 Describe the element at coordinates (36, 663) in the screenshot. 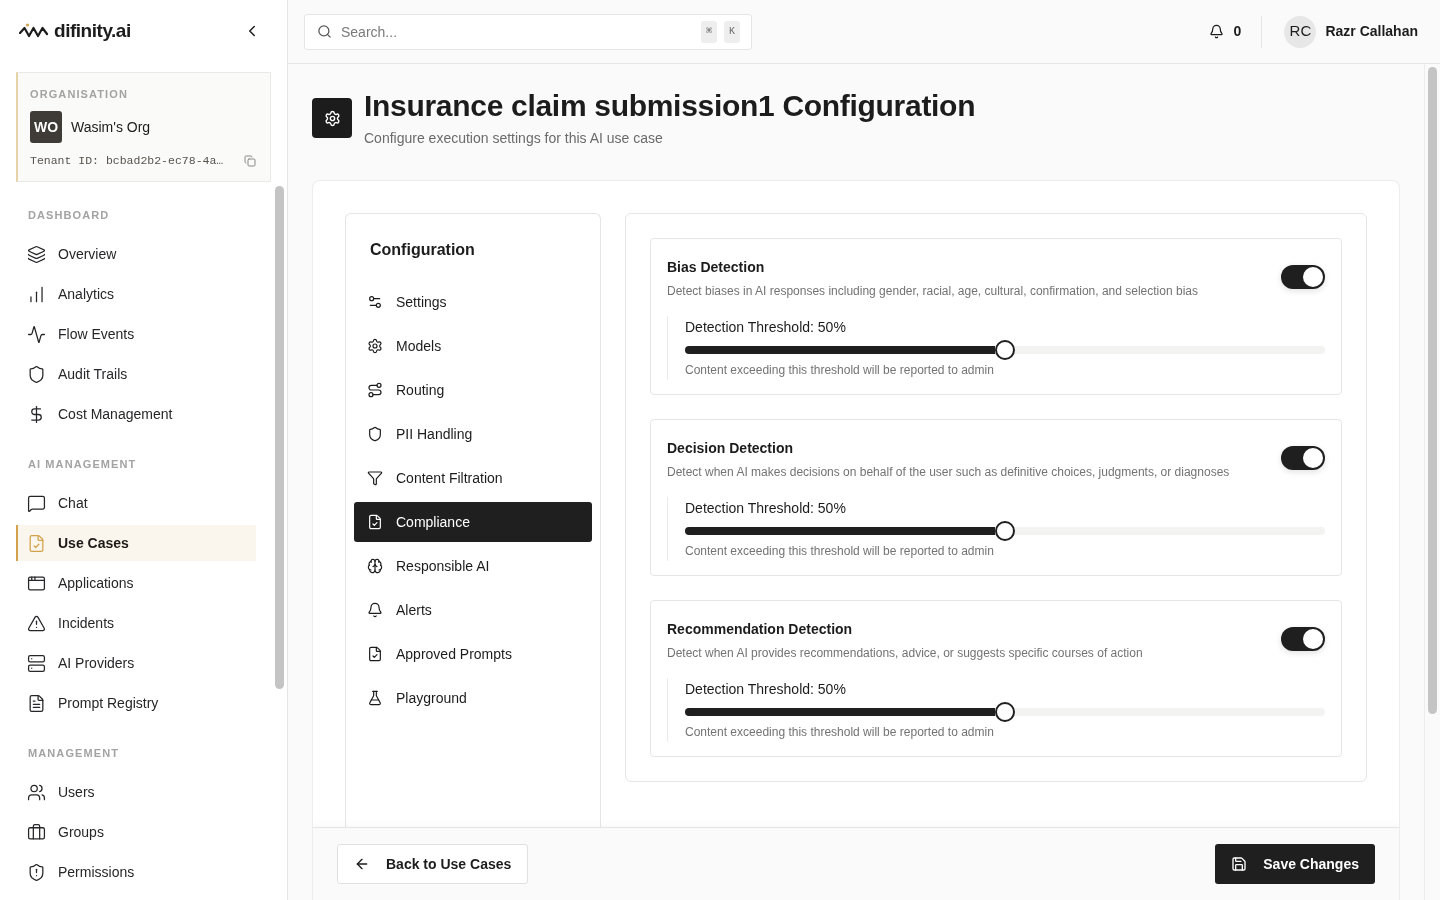

I see `server-icon` at that location.